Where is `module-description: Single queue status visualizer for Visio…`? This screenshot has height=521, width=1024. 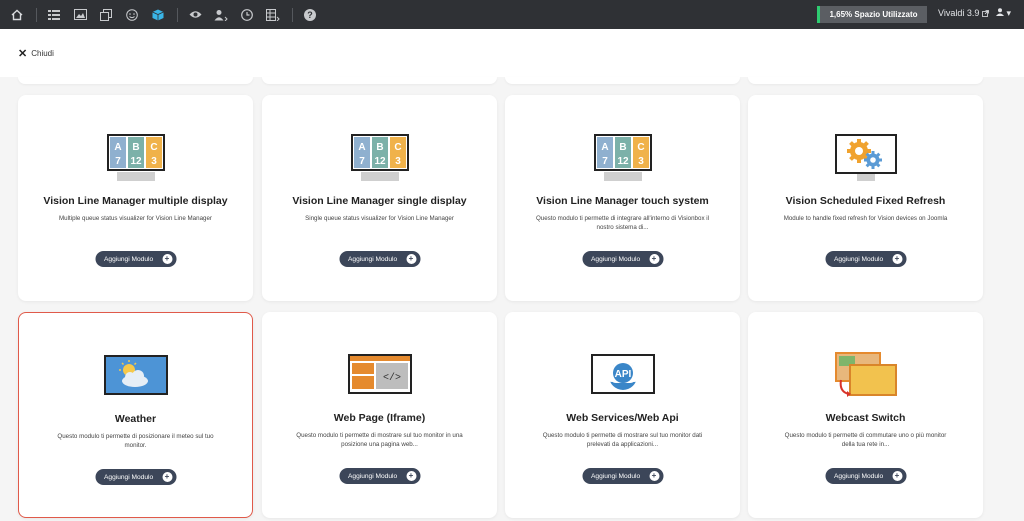 module-description: Single queue status visualizer for Visio… is located at coordinates (379, 218).